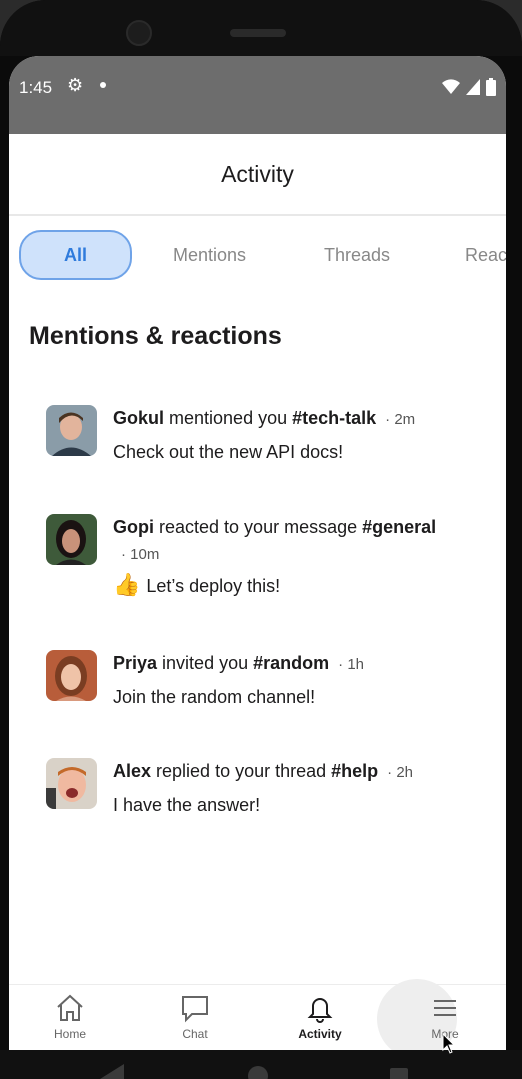 The width and height of the screenshot is (522, 1079). What do you see at coordinates (257, 254) in the screenshot?
I see `filter-tabs: All Mentions Threads Reac` at bounding box center [257, 254].